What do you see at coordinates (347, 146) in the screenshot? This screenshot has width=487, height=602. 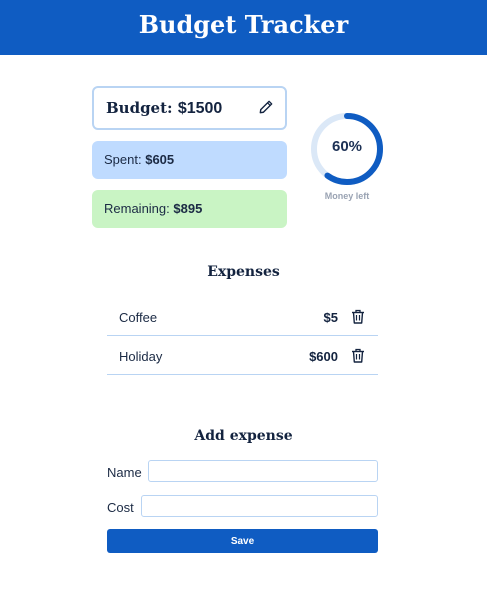 I see `money-left-percent: 60%` at bounding box center [347, 146].